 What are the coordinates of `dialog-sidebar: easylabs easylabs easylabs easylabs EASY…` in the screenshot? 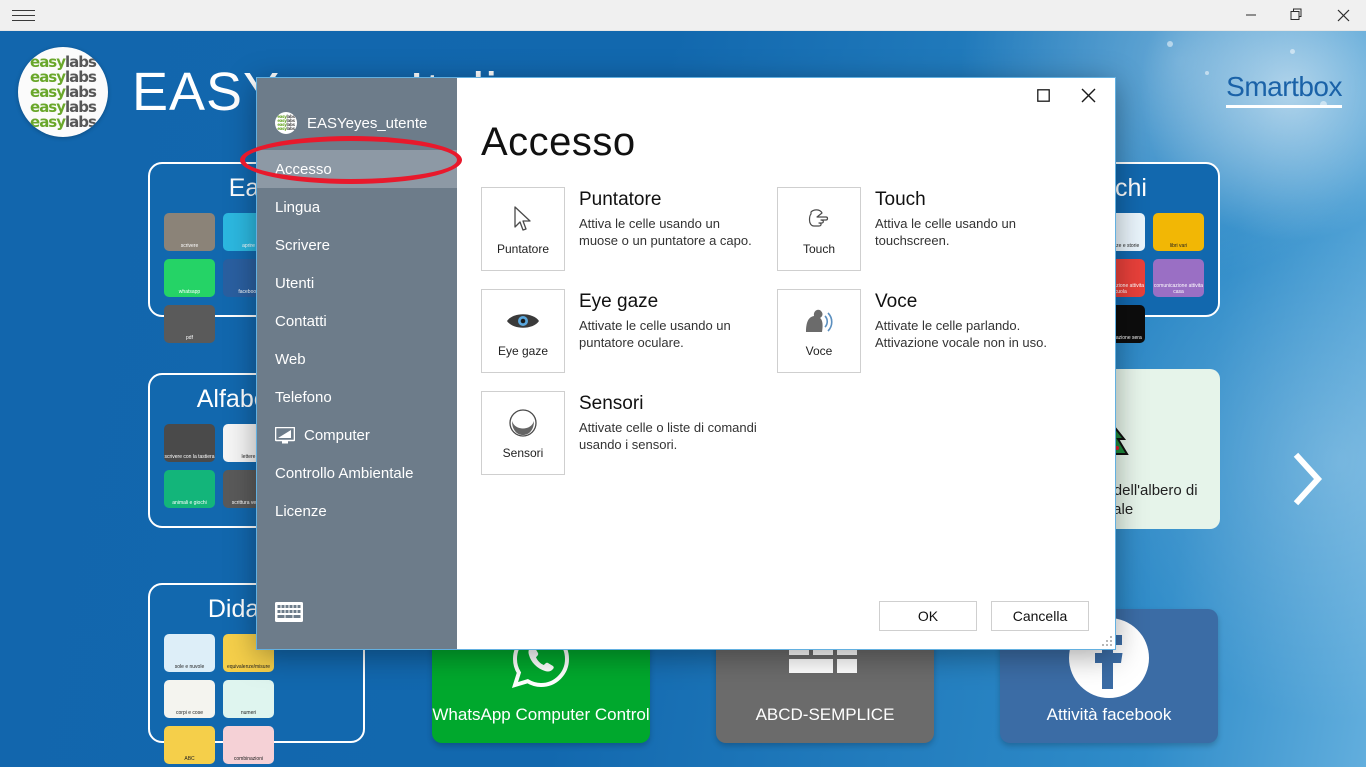 It's located at (357, 363).